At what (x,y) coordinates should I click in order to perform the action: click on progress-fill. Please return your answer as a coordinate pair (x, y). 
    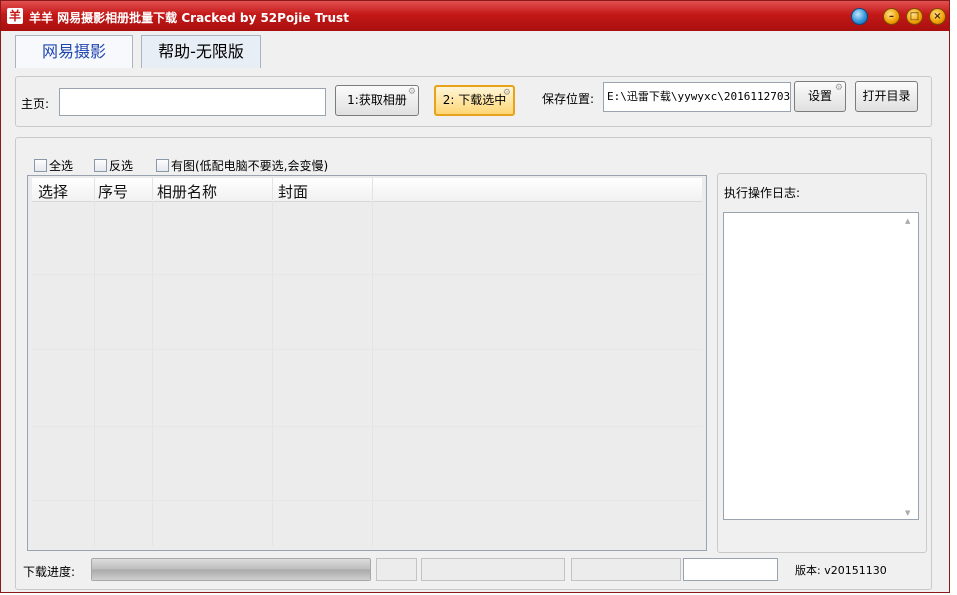
    Looking at the image, I should click on (231, 569).